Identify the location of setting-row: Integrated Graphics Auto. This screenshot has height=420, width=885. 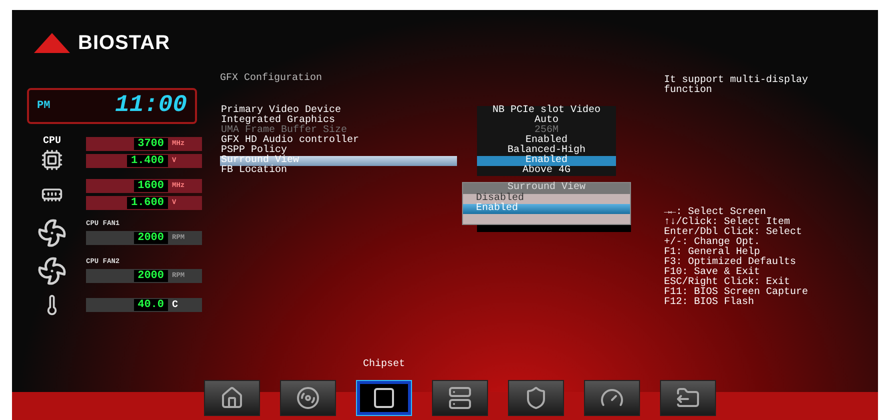
(436, 121).